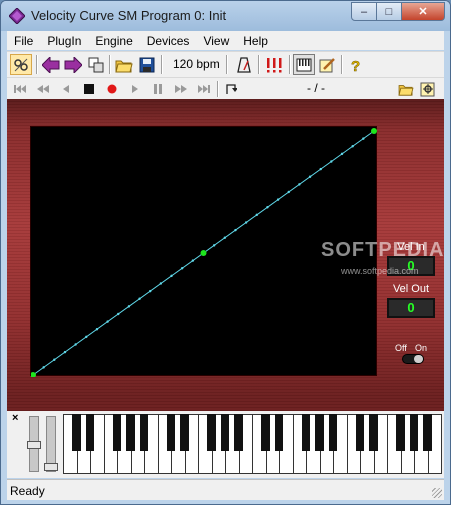  I want to click on menu-engine: Engine, so click(113, 41).